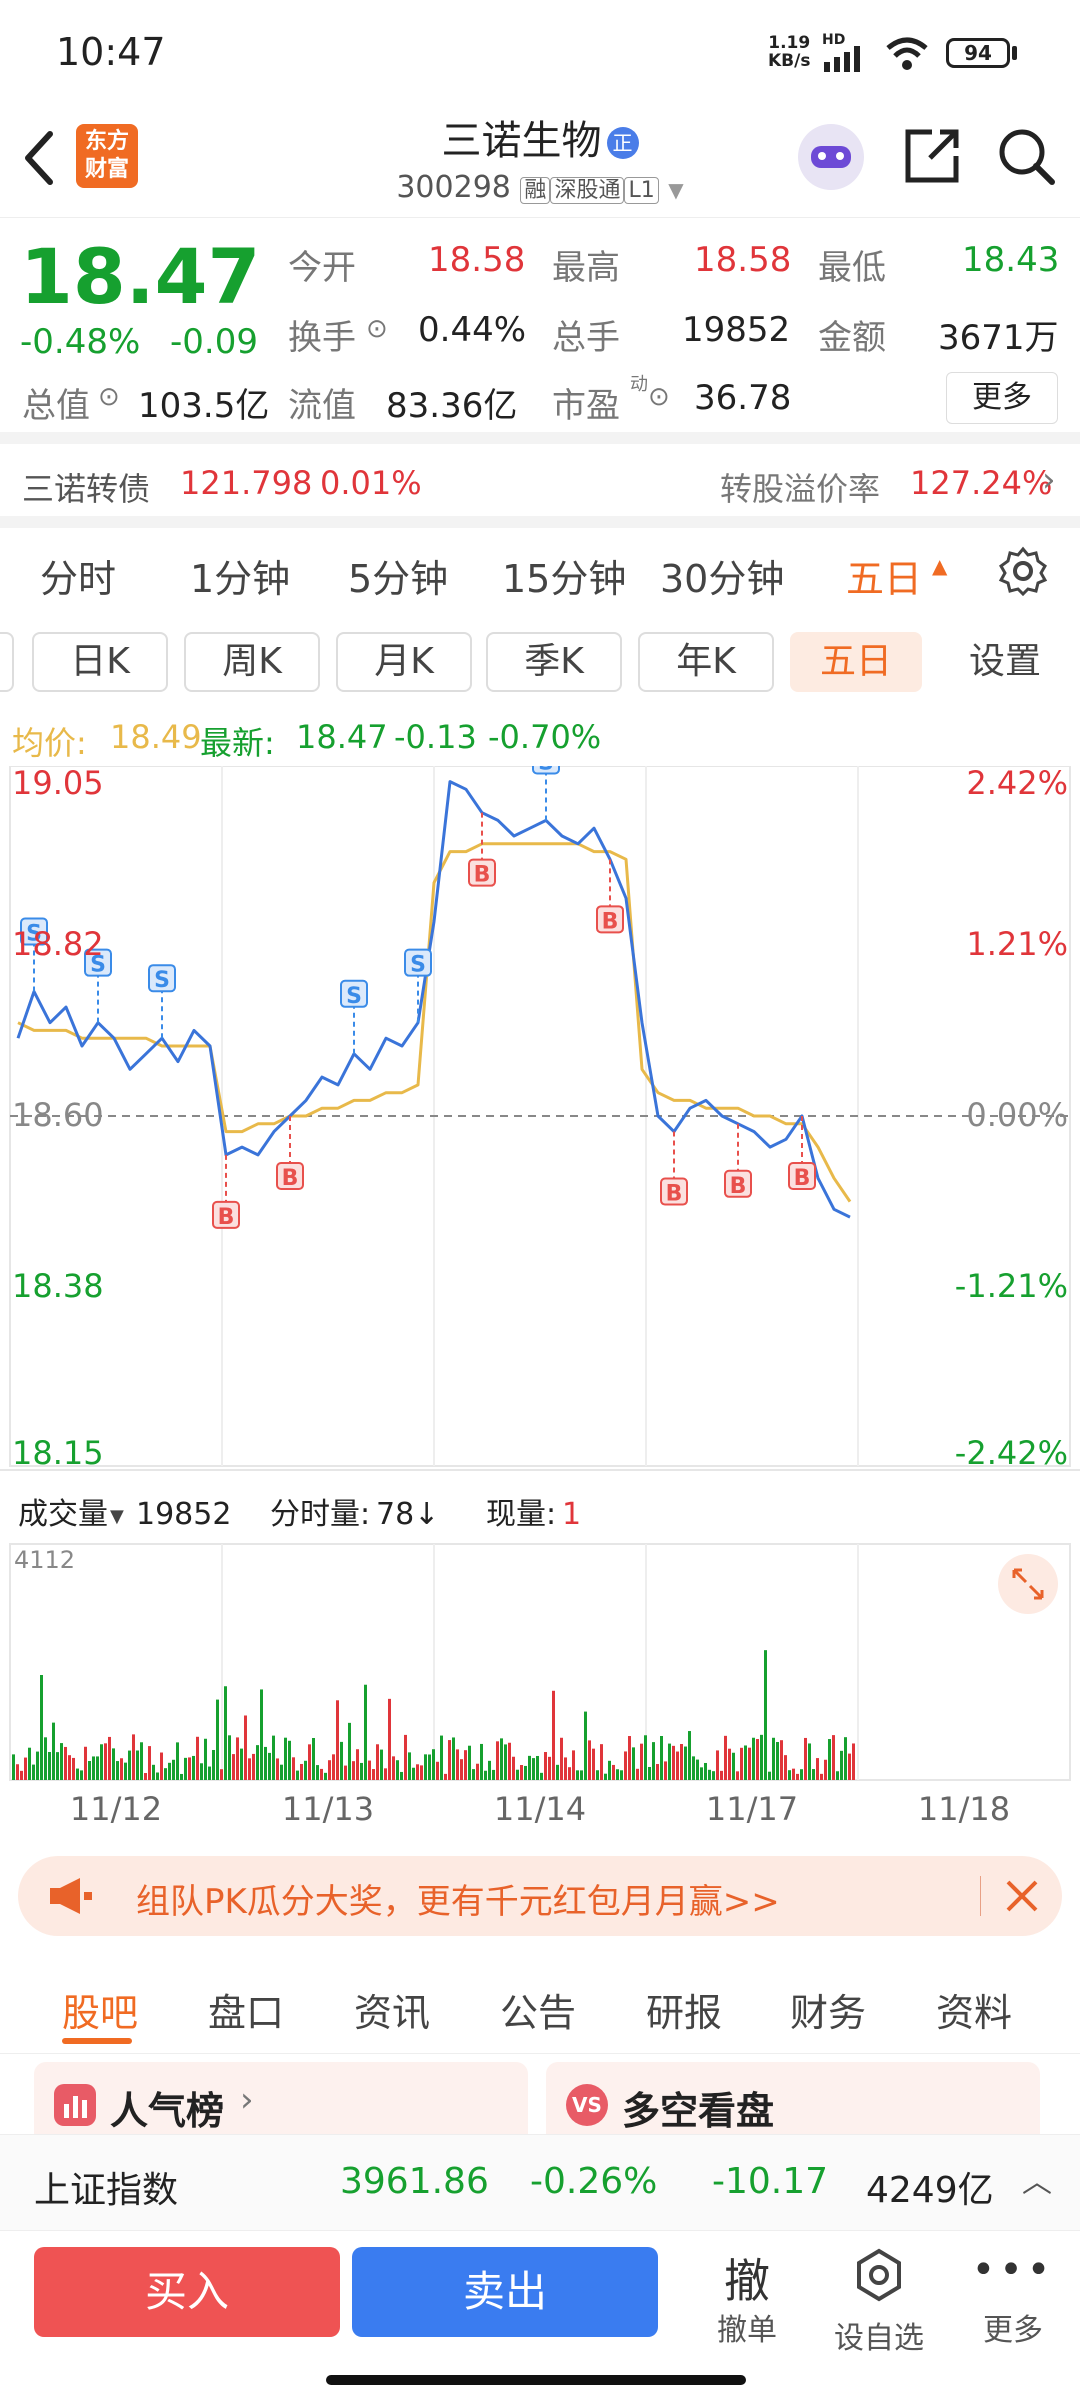 The width and height of the screenshot is (1080, 2400). What do you see at coordinates (722, 575) in the screenshot?
I see `tab-30min: 30分钟` at bounding box center [722, 575].